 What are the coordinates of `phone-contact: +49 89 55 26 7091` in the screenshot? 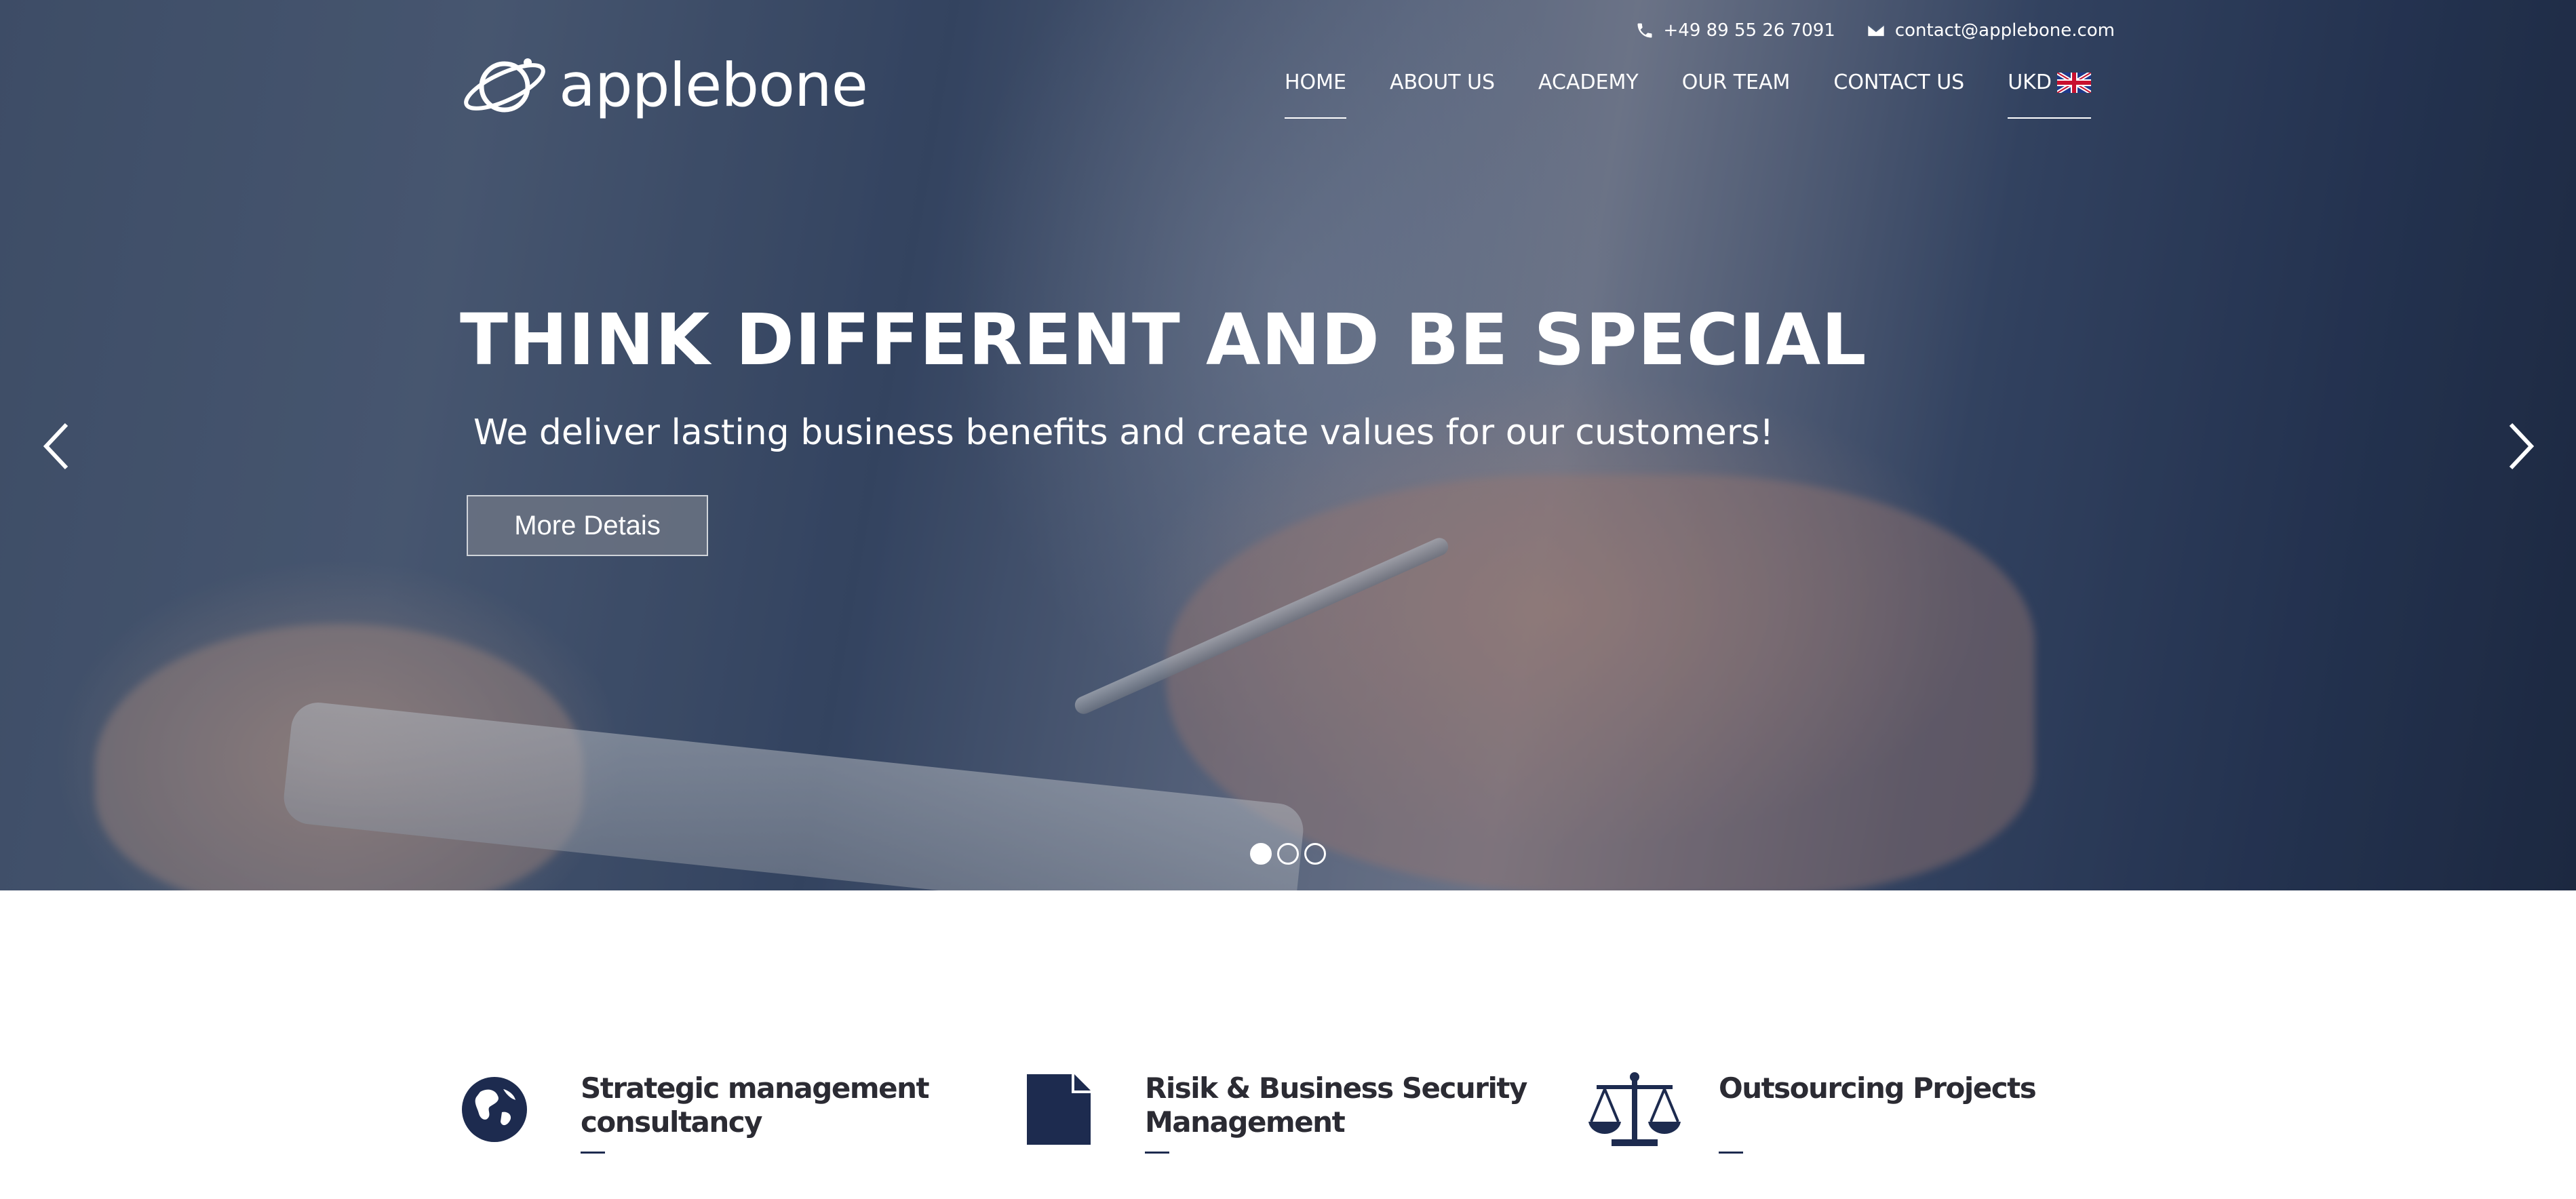 It's located at (1735, 31).